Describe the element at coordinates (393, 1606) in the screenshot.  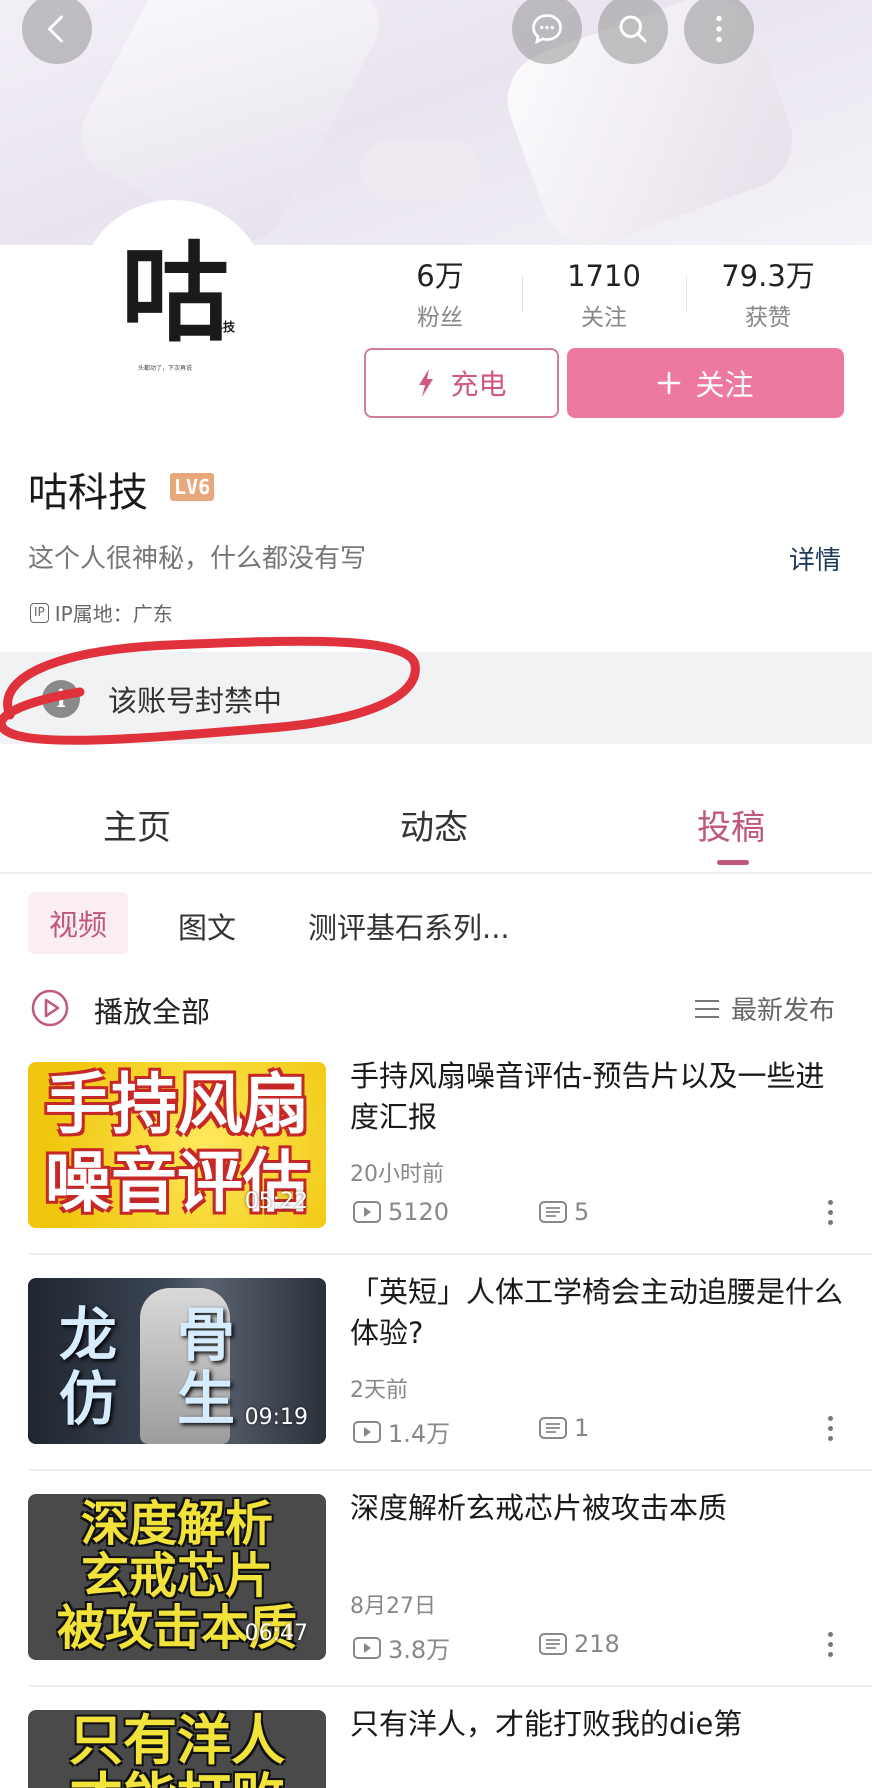
I see `video-time: 8月27日` at that location.